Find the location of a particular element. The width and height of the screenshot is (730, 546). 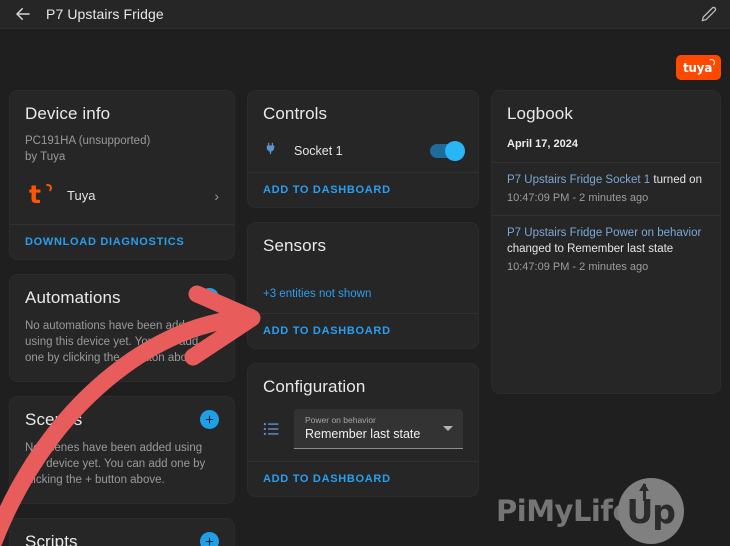

tuya-brand-icon: t is located at coordinates (39, 195).